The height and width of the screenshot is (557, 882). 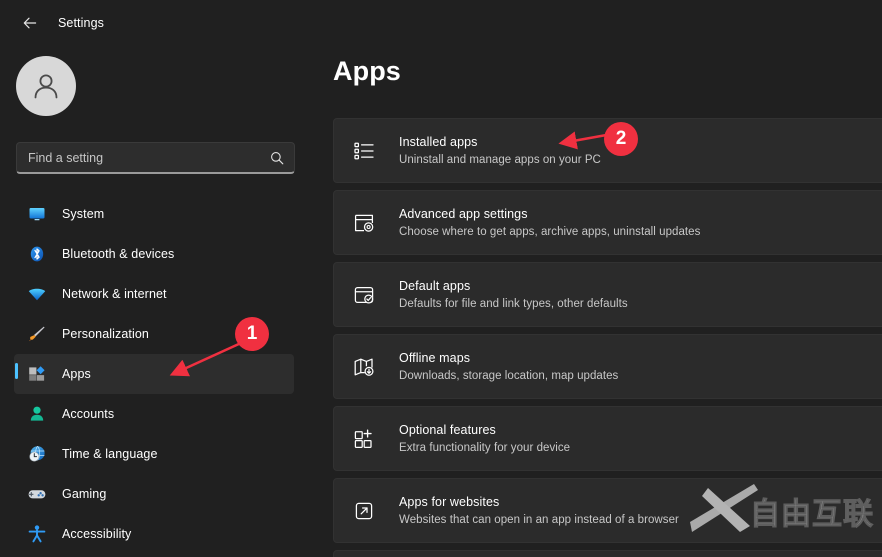 What do you see at coordinates (367, 71) in the screenshot?
I see `page-title: Apps` at bounding box center [367, 71].